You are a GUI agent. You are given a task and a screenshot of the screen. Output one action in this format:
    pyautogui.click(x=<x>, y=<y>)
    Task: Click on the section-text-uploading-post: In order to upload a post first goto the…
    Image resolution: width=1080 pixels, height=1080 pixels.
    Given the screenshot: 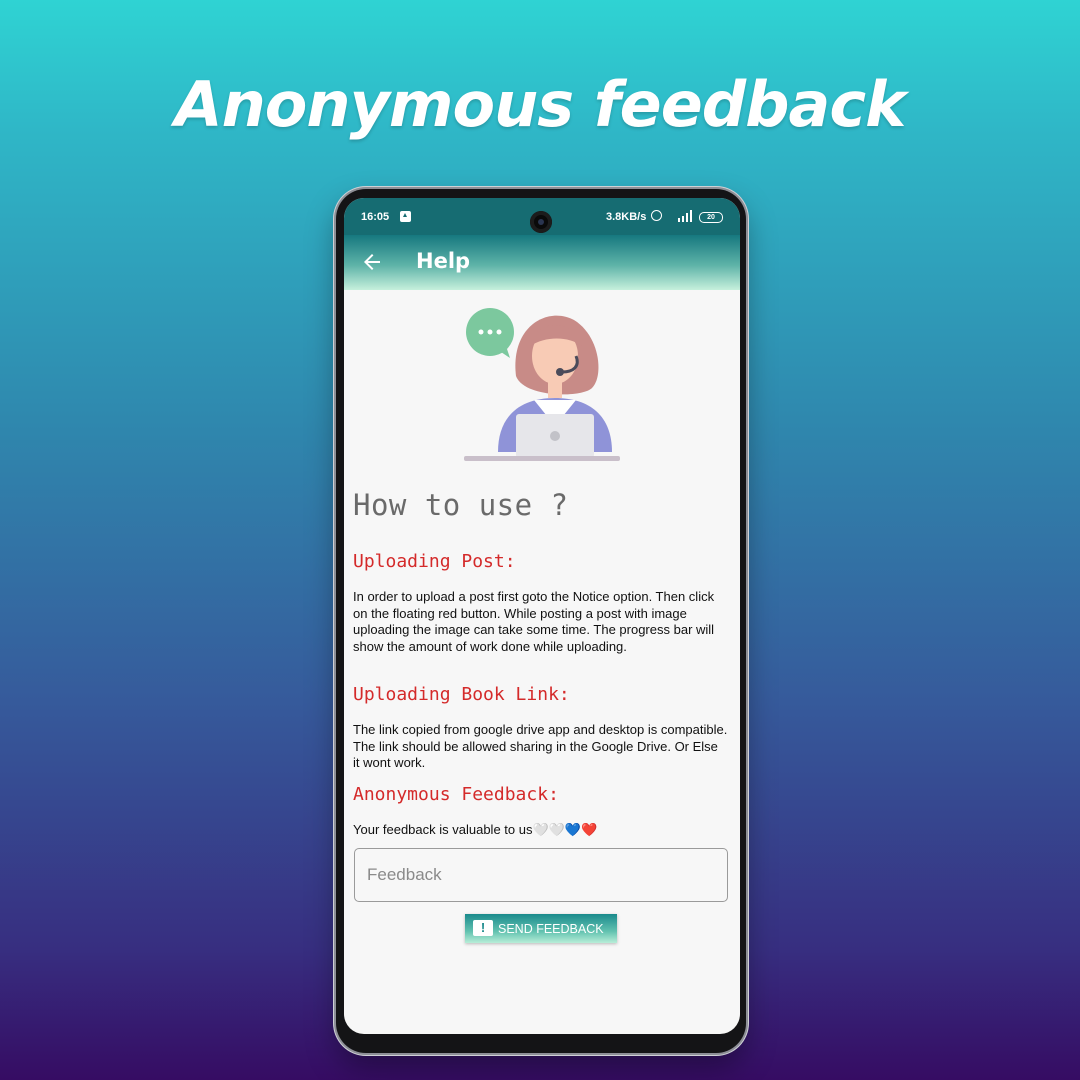 What is the action you would take?
    pyautogui.click(x=534, y=621)
    